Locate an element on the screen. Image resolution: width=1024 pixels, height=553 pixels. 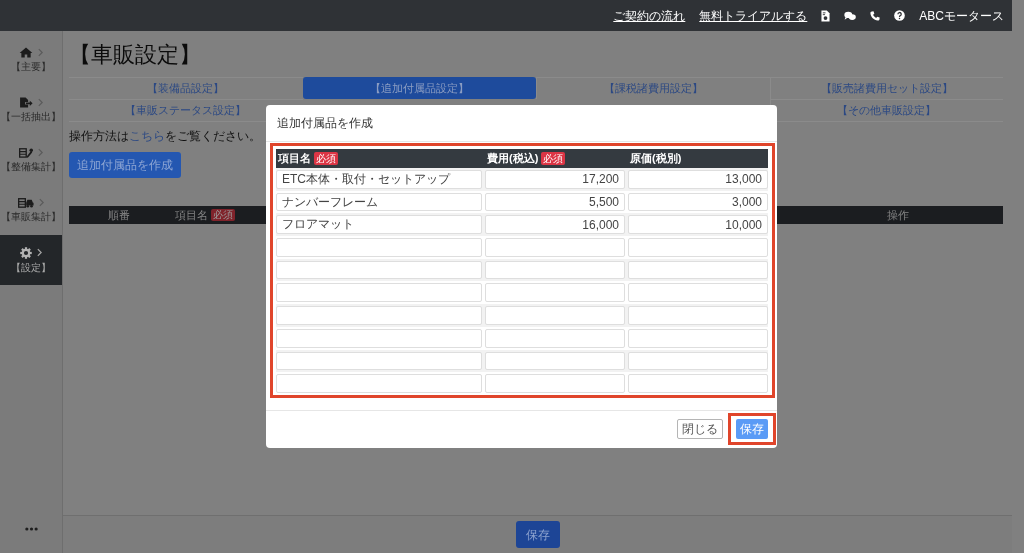
tab: 【装備品設定】 is located at coordinates (186, 88).